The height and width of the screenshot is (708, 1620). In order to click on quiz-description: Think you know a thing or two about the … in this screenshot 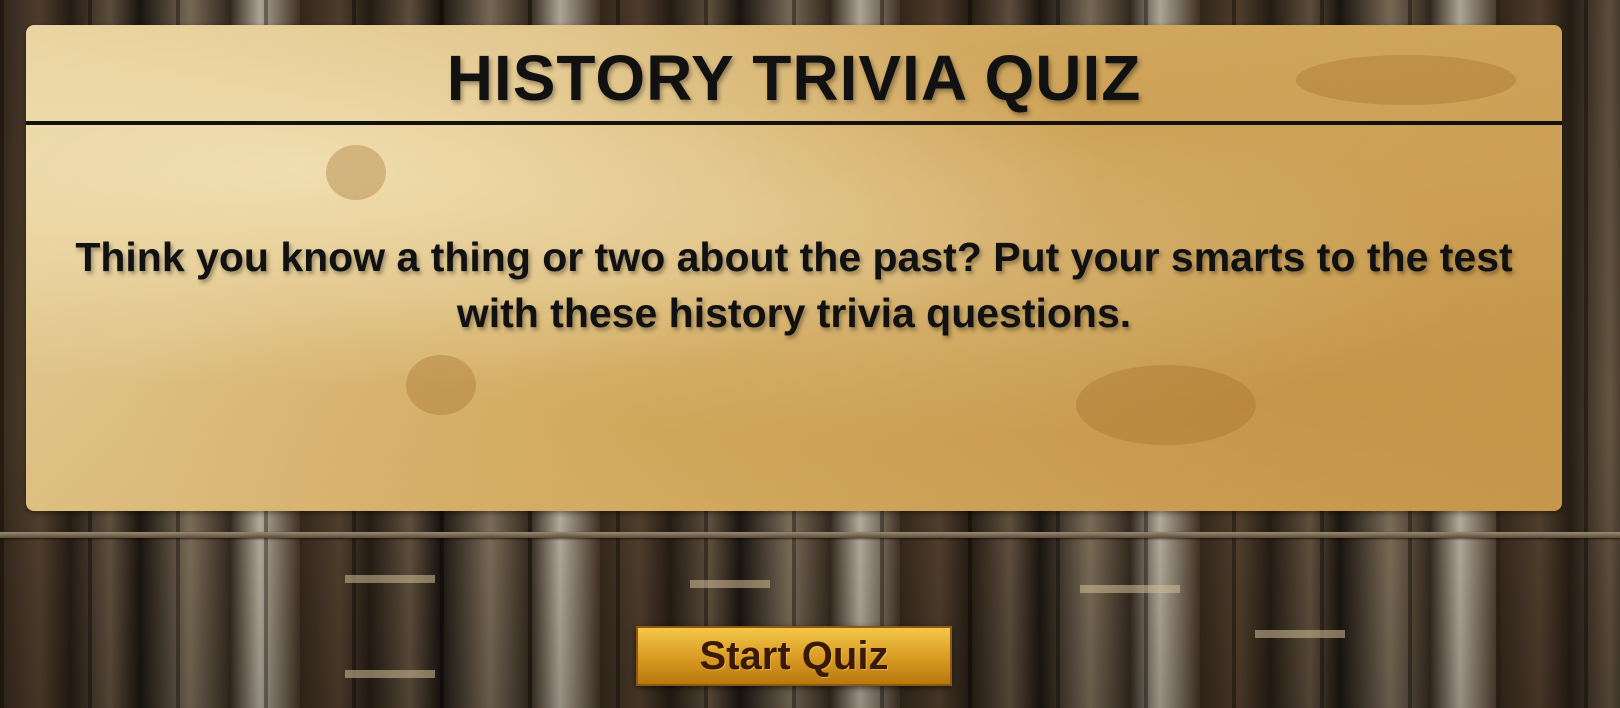, I will do `click(794, 285)`.